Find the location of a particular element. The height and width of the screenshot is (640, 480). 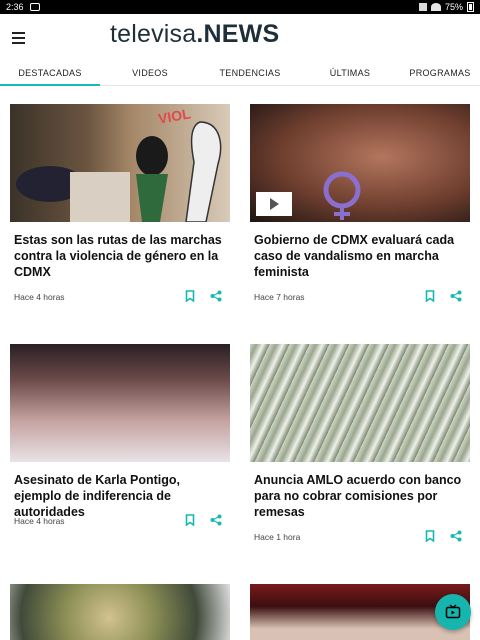

mural-illustration is located at coordinates (119, 171).